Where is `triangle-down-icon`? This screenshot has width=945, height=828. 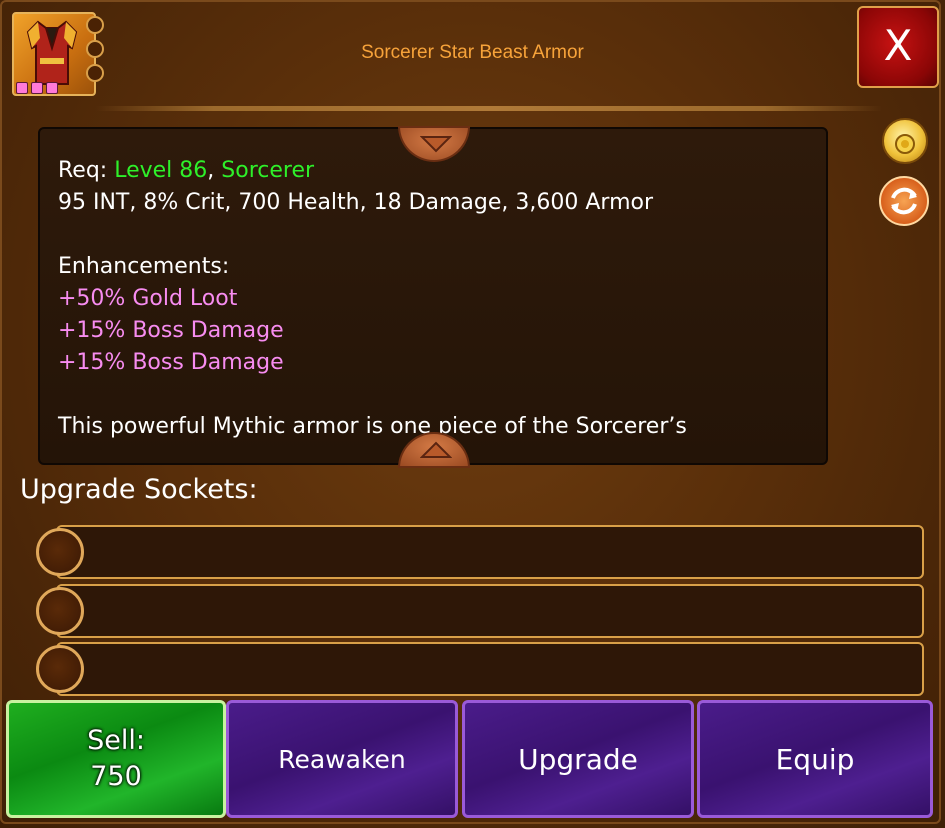
triangle-down-icon is located at coordinates (436, 144).